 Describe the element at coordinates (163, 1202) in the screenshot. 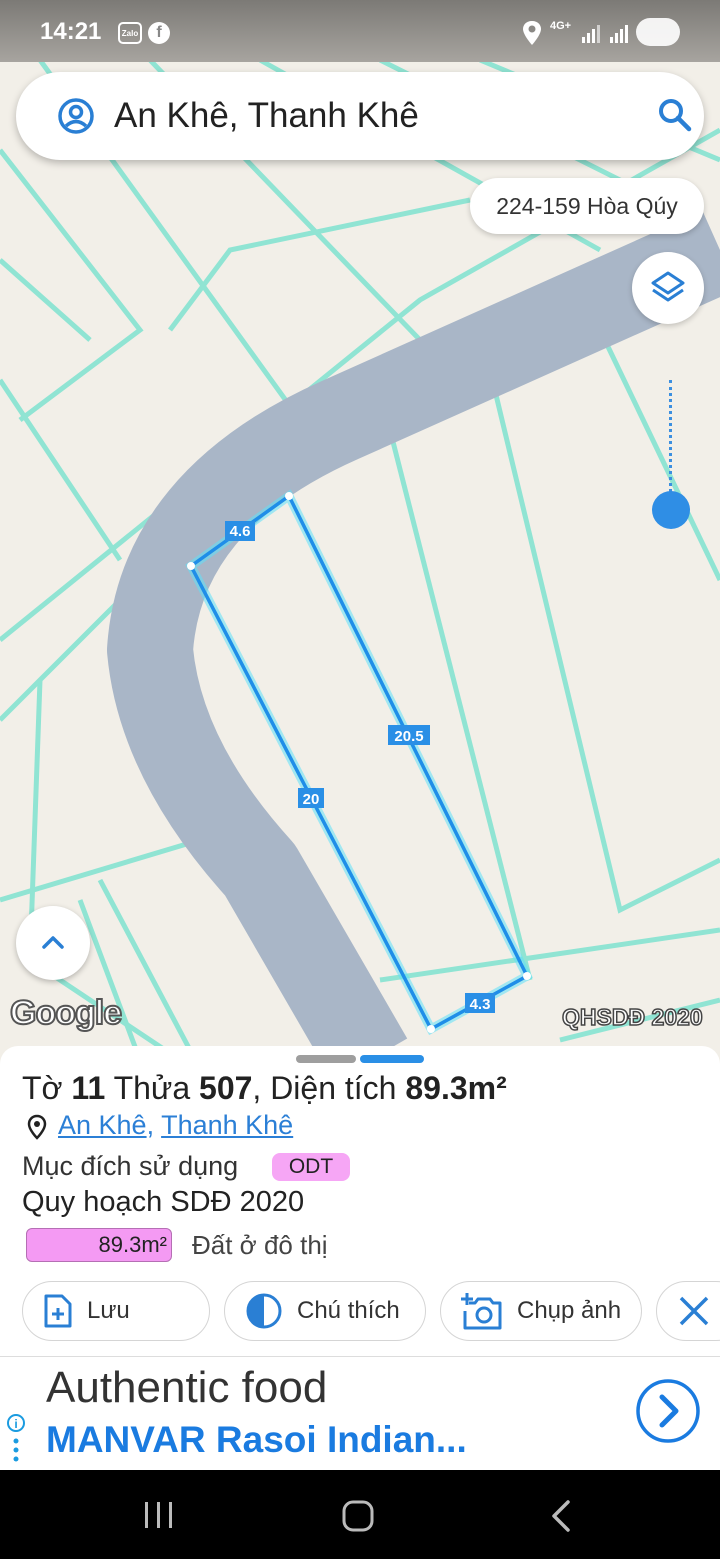

I see `planning-label: Quy hoạch SDĐ 2020` at that location.